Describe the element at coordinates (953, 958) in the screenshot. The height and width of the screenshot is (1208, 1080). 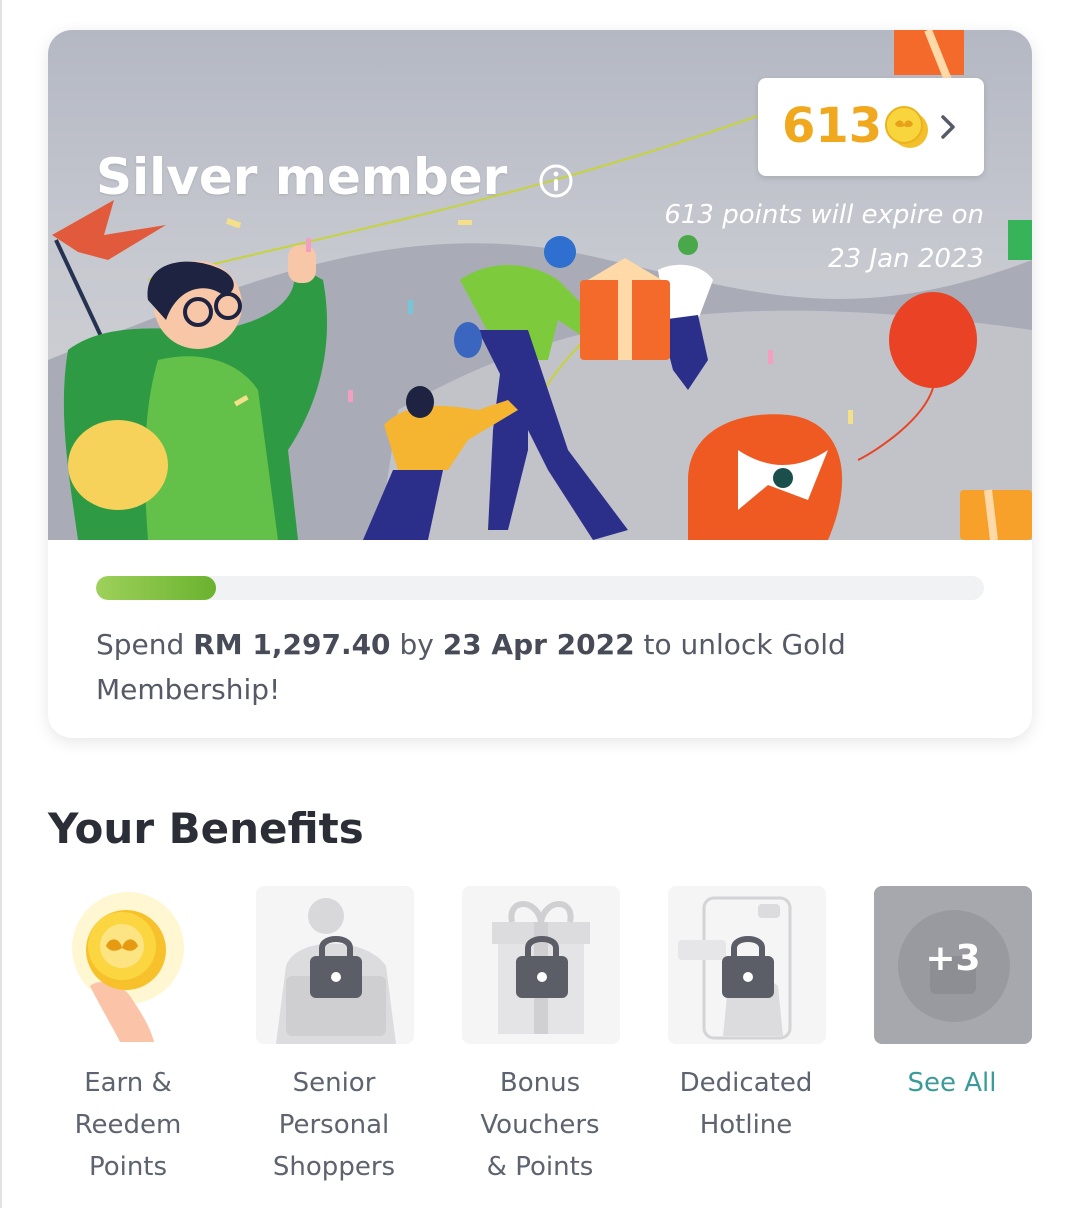
I see `more-benefits-count: +3` at that location.